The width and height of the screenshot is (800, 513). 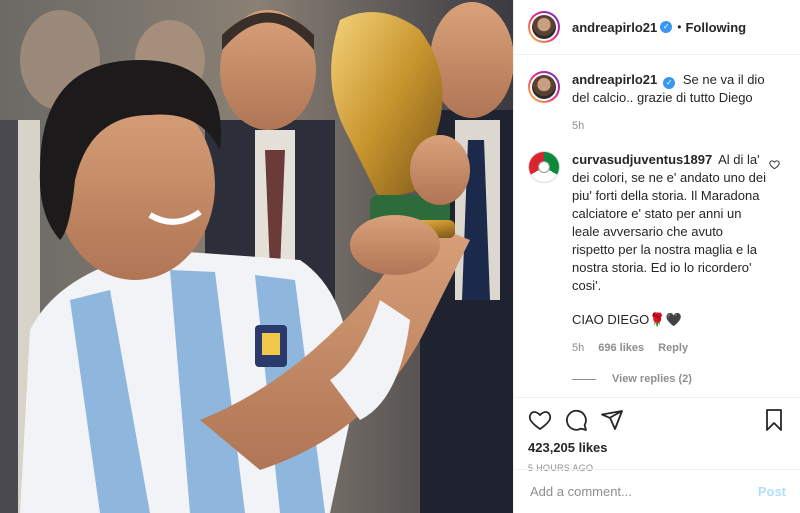 I want to click on share-icon, so click(x=612, y=420).